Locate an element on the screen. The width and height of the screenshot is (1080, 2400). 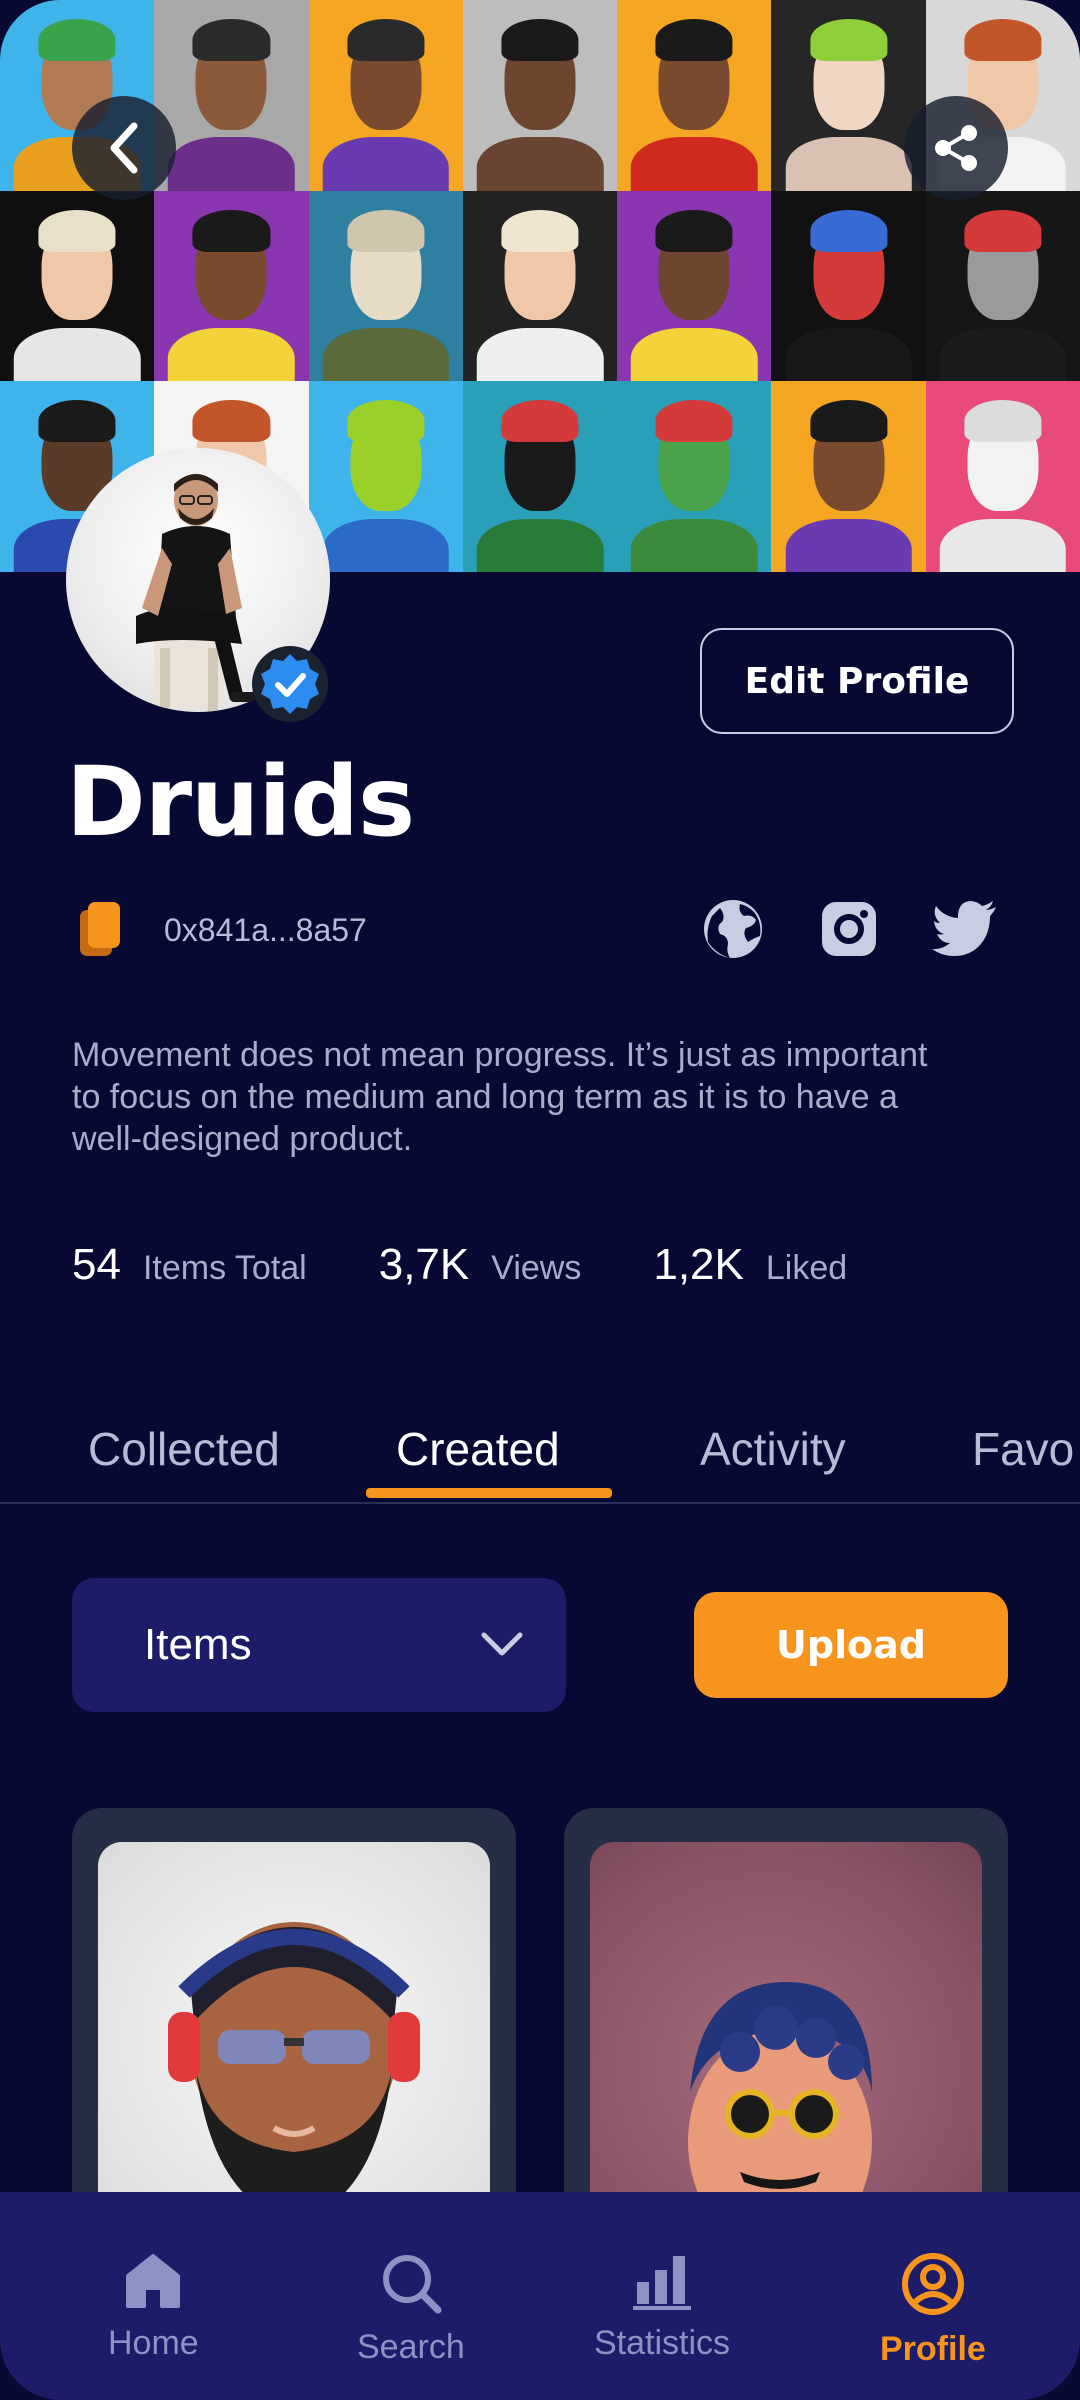
bar-chart-icon is located at coordinates (662, 2283).